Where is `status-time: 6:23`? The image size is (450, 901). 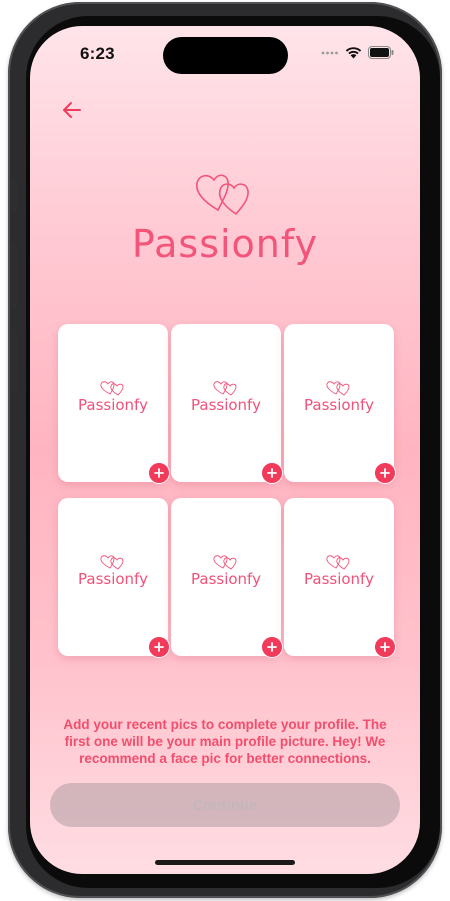
status-time: 6:23 is located at coordinates (97, 53).